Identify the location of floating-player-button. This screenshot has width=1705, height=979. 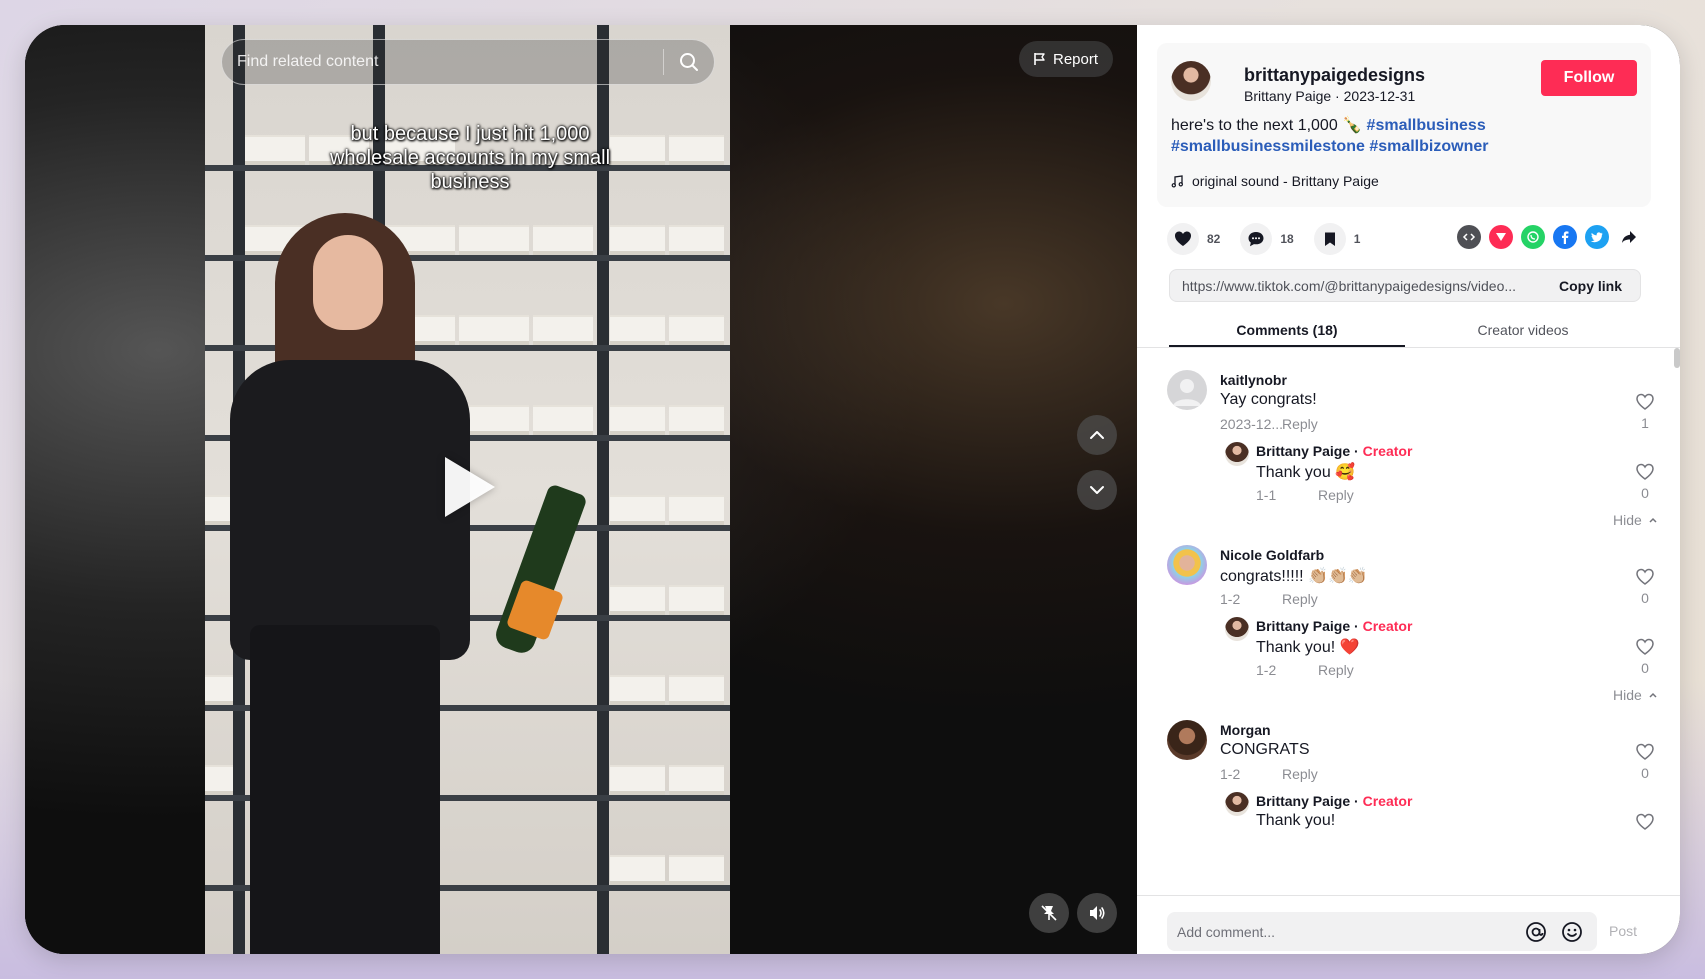
(1049, 913).